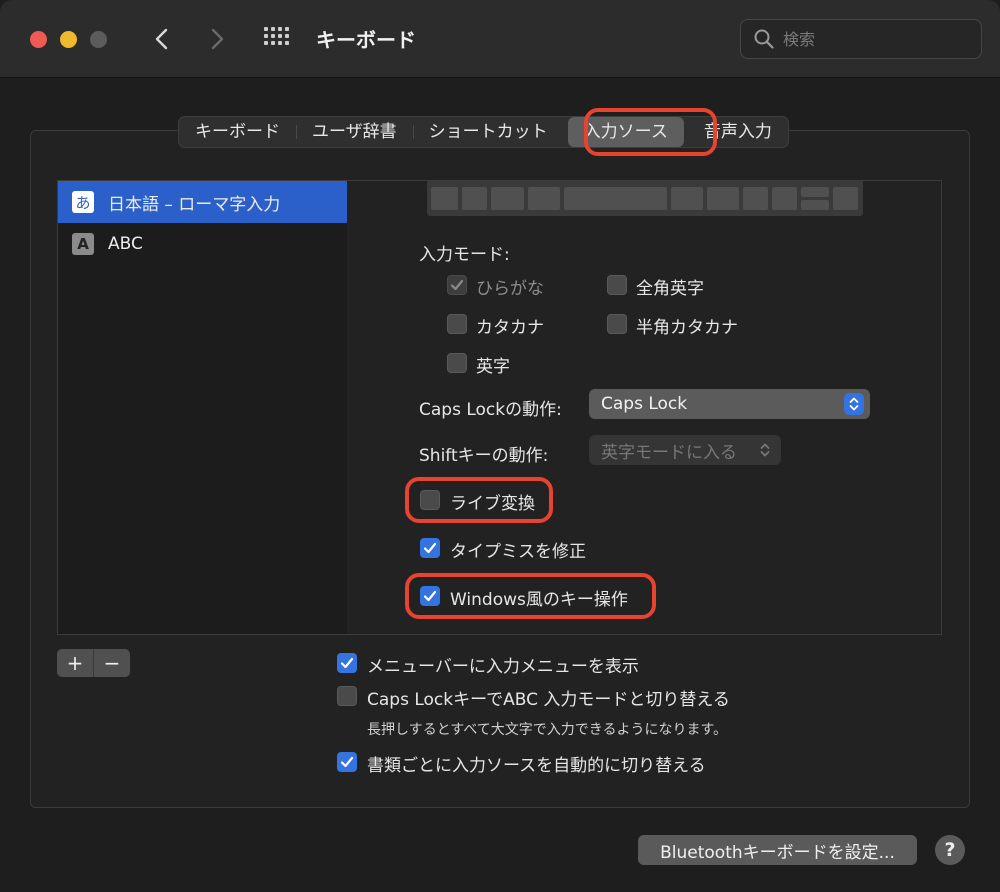 The height and width of the screenshot is (892, 1000). What do you see at coordinates (670, 289) in the screenshot?
I see `fullwidth-roman-label: 全角英字` at bounding box center [670, 289].